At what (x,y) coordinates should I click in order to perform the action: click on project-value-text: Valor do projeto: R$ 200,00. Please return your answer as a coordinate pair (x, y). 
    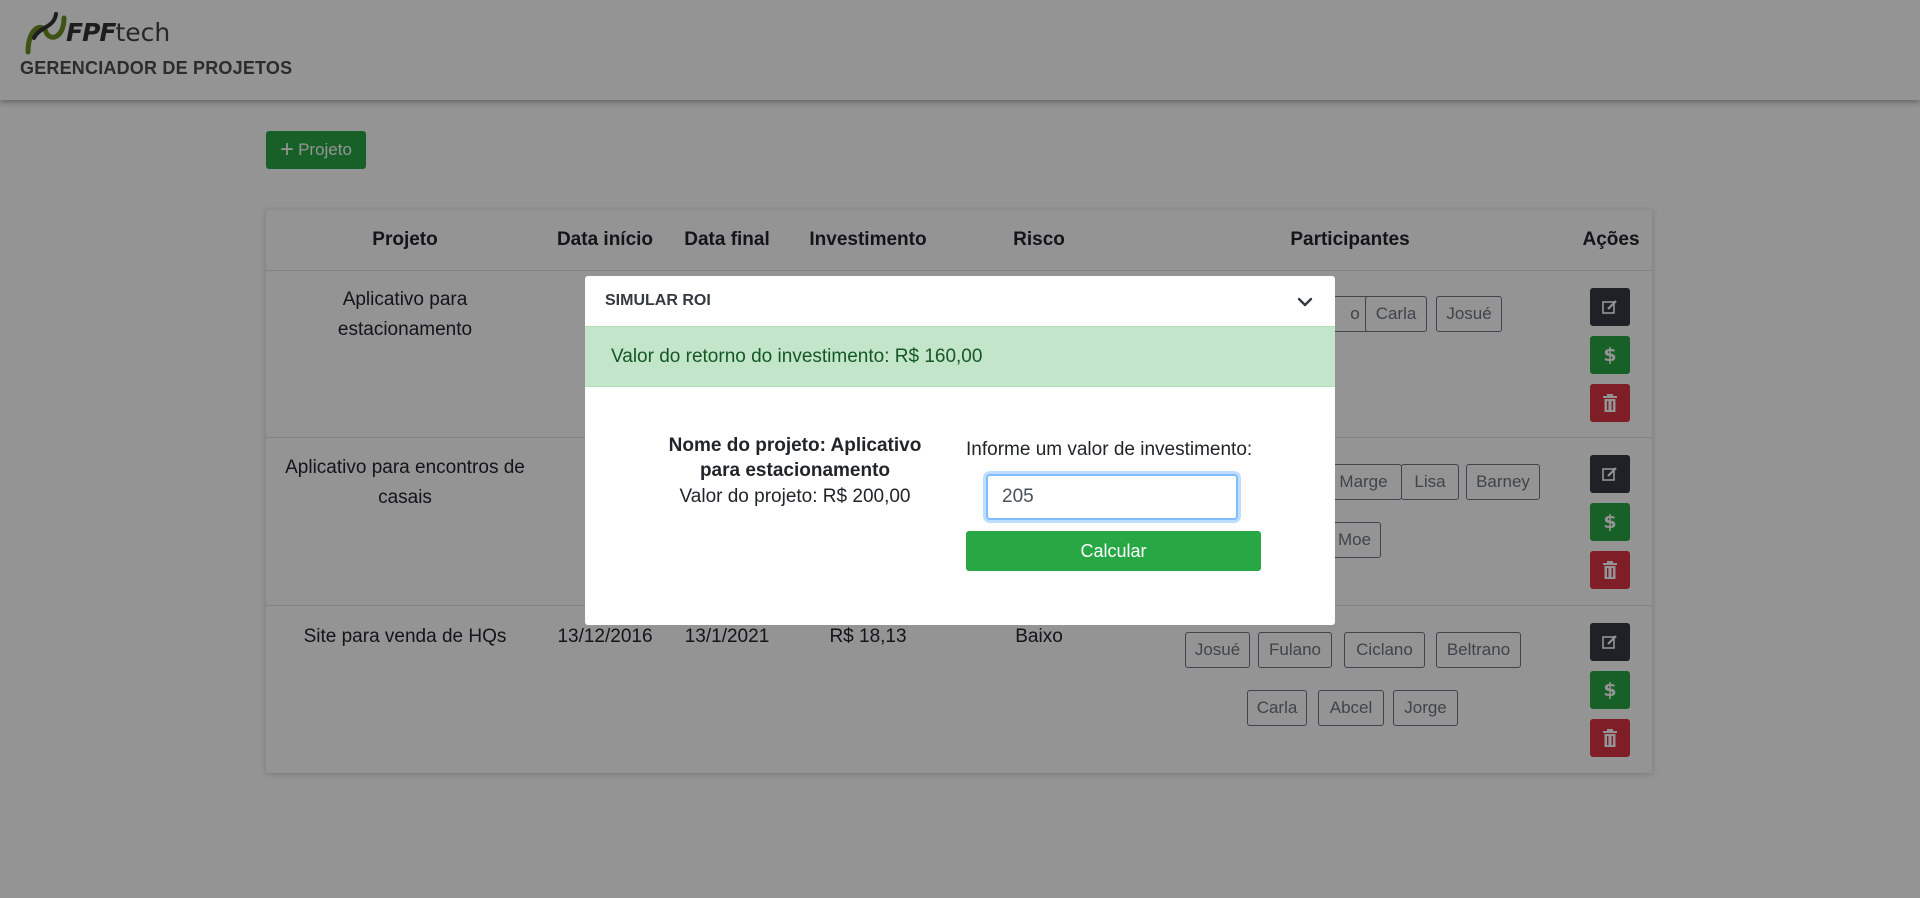
    Looking at the image, I should click on (795, 496).